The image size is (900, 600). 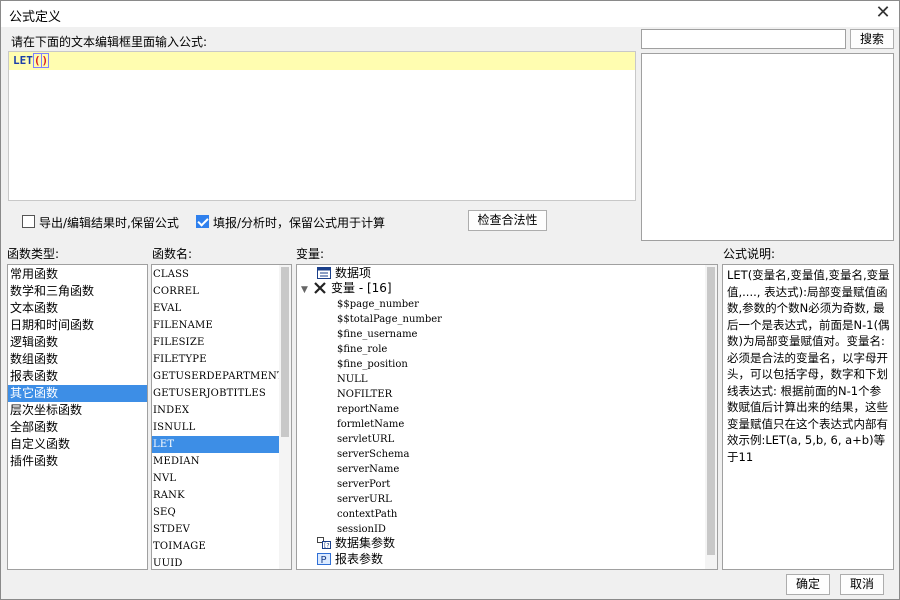 I want to click on function-name-item: EVAL, so click(x=221, y=308).